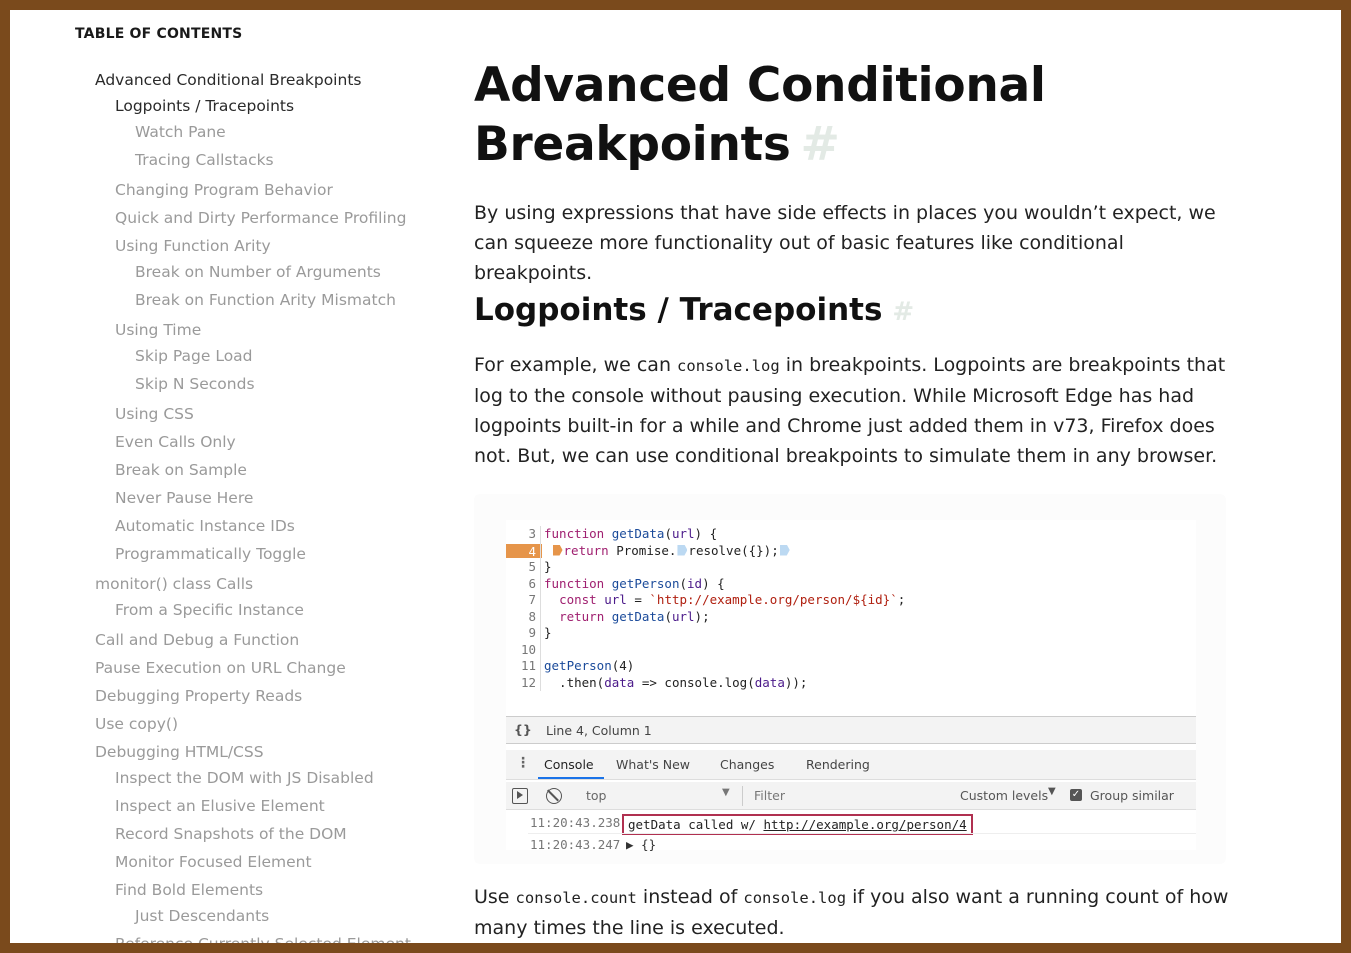  What do you see at coordinates (520, 796) in the screenshot?
I see `show-sidebar-icon` at bounding box center [520, 796].